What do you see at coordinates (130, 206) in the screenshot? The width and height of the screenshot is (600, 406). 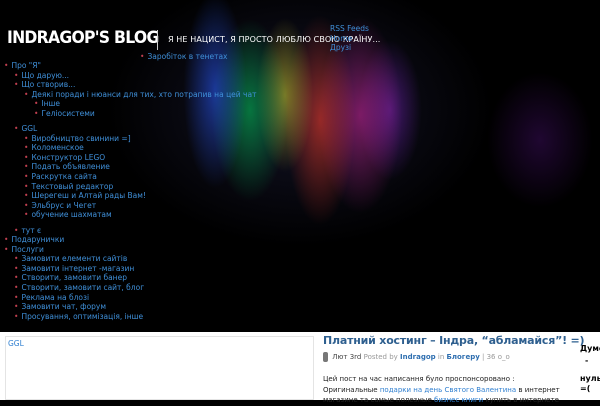 I see `menu-item-ggl-8: • Эльбрус и Чегет` at bounding box center [130, 206].